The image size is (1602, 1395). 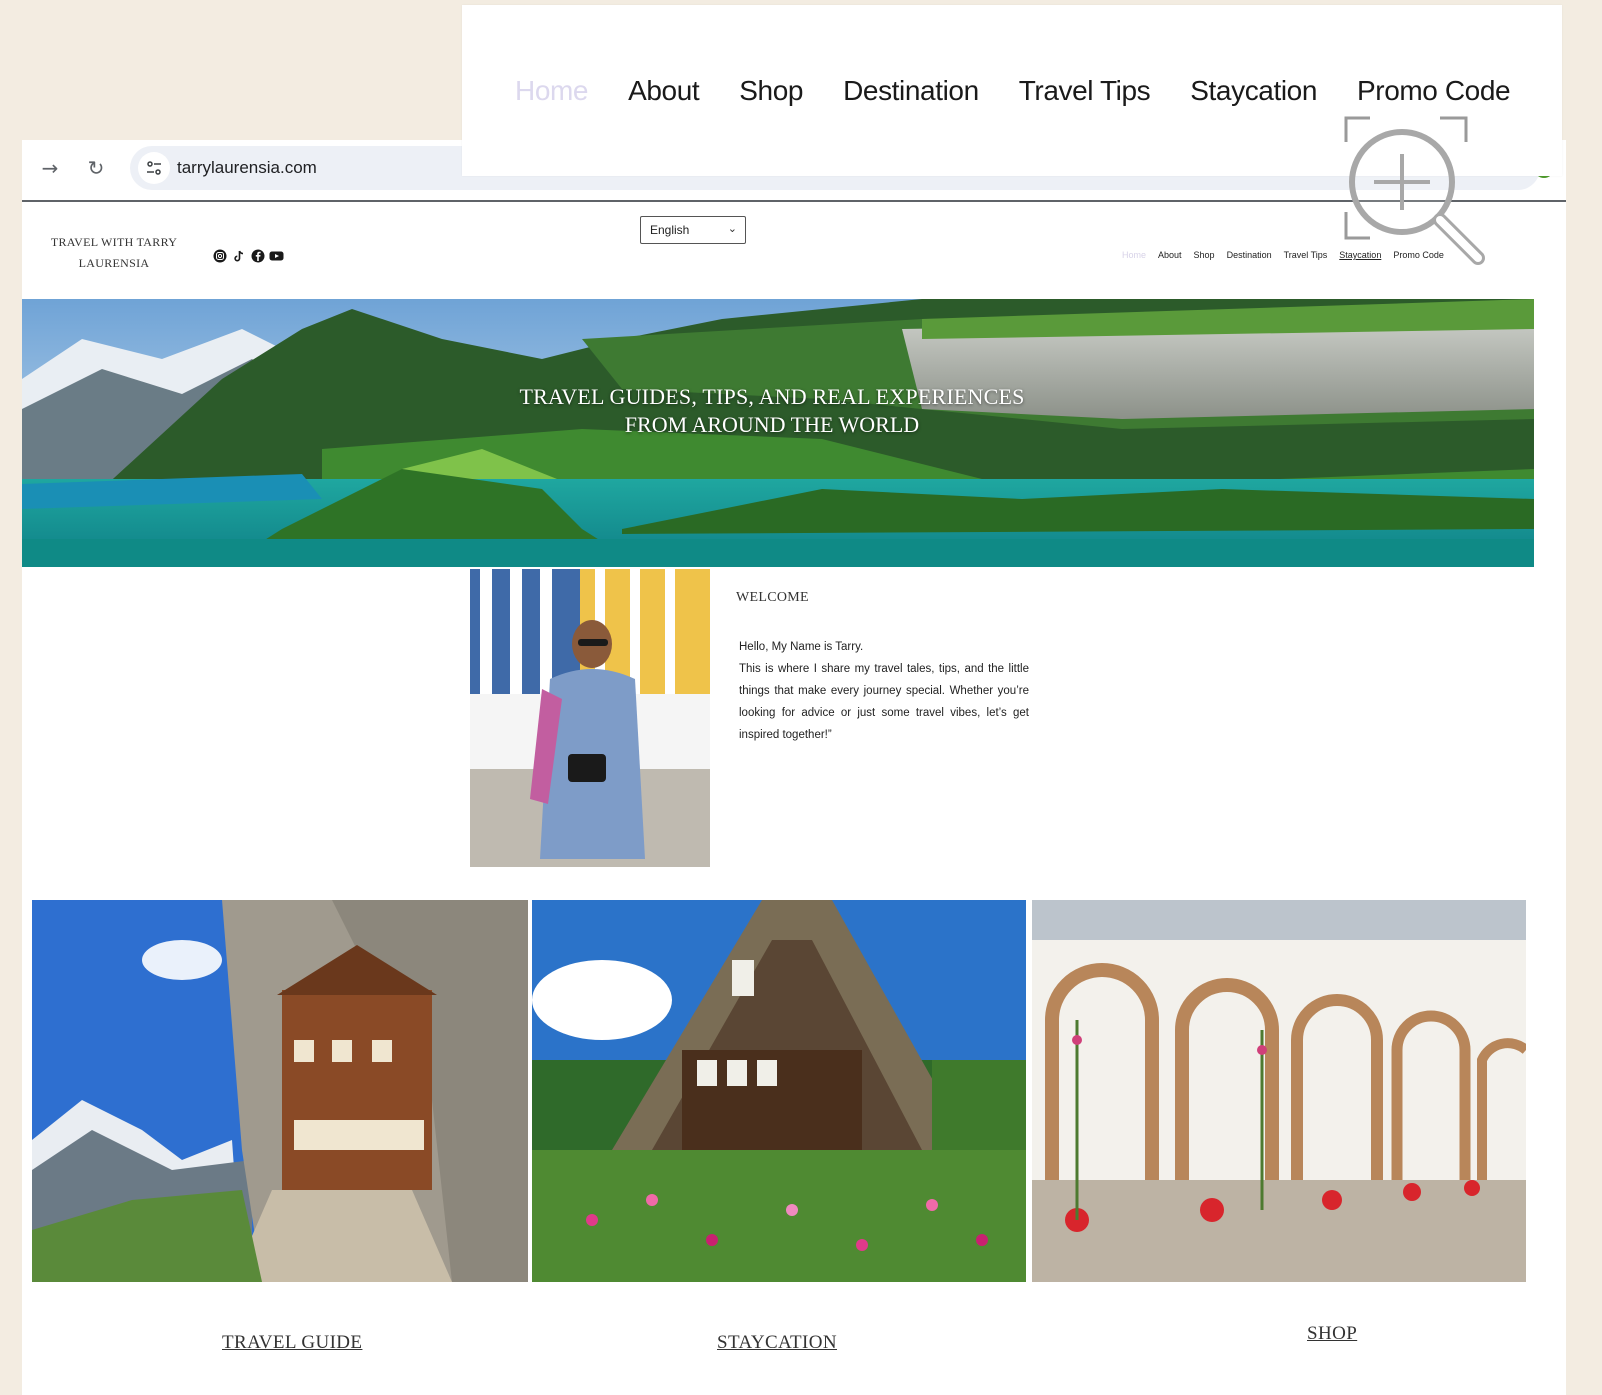 I want to click on shop-tile, so click(x=1279, y=1091).